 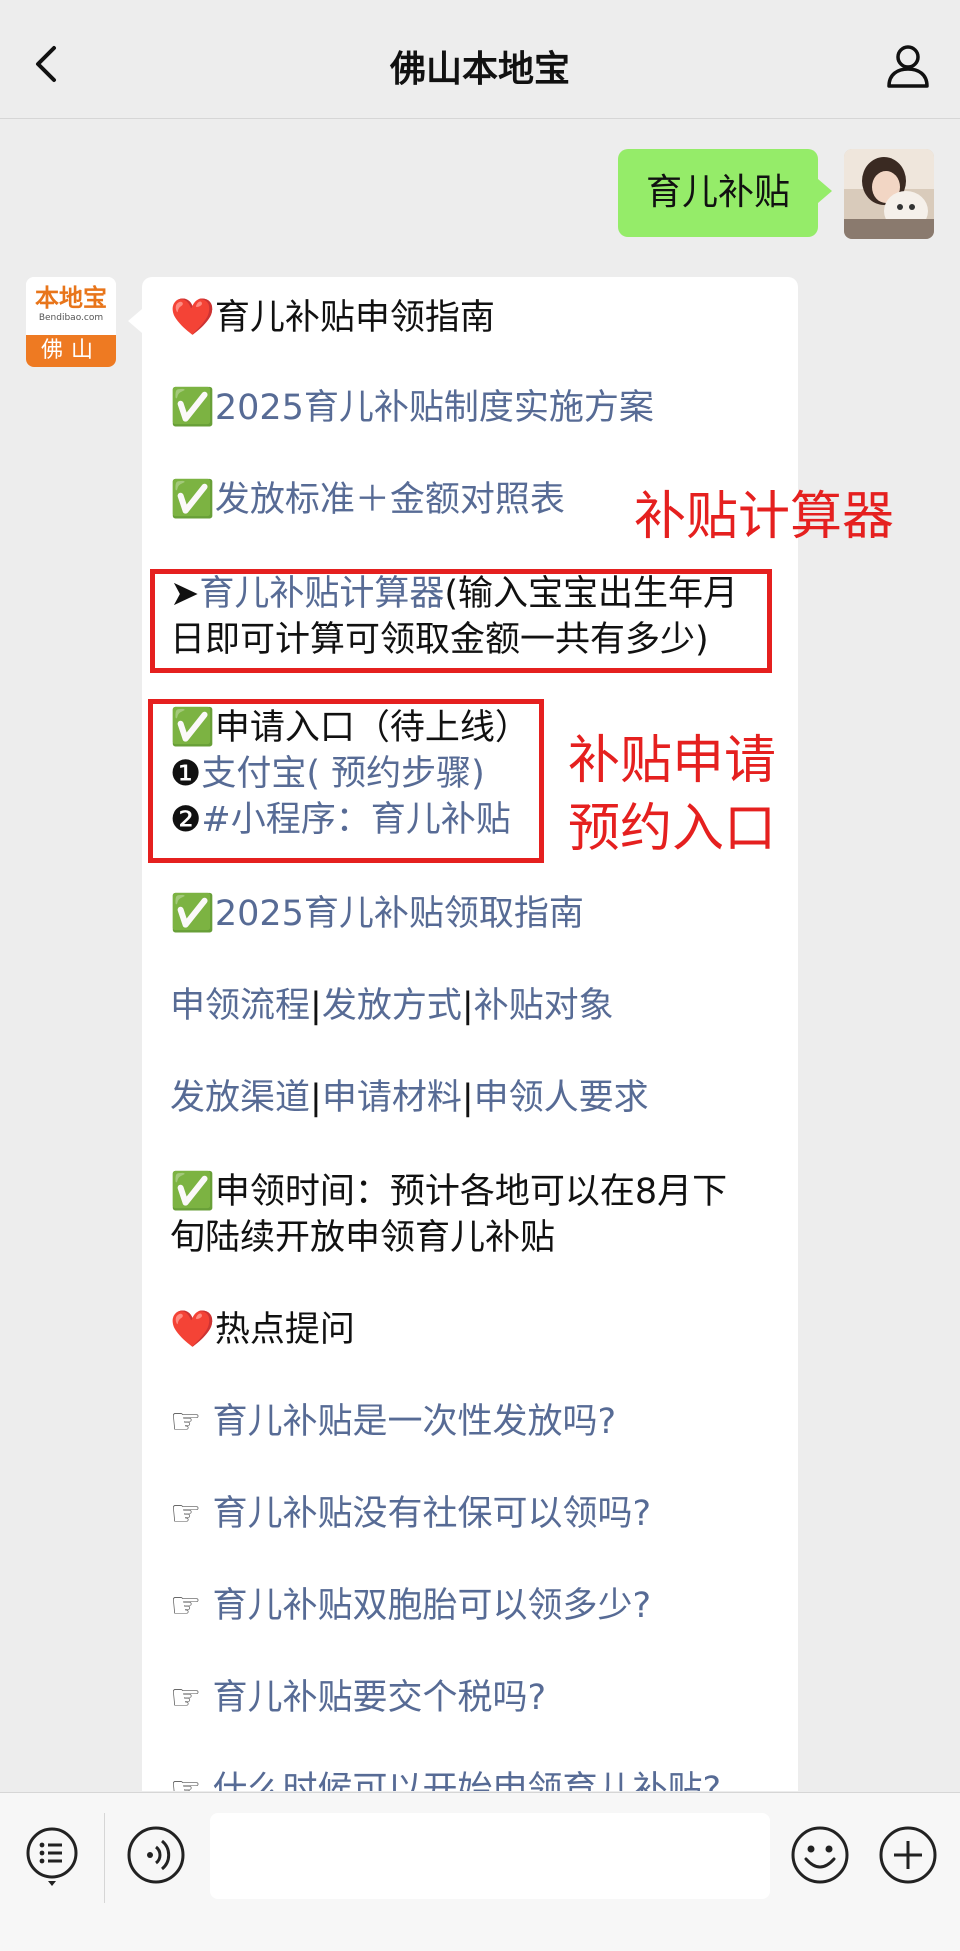 What do you see at coordinates (71, 318) in the screenshot?
I see `avatar-logo-url: Bendibao.com` at bounding box center [71, 318].